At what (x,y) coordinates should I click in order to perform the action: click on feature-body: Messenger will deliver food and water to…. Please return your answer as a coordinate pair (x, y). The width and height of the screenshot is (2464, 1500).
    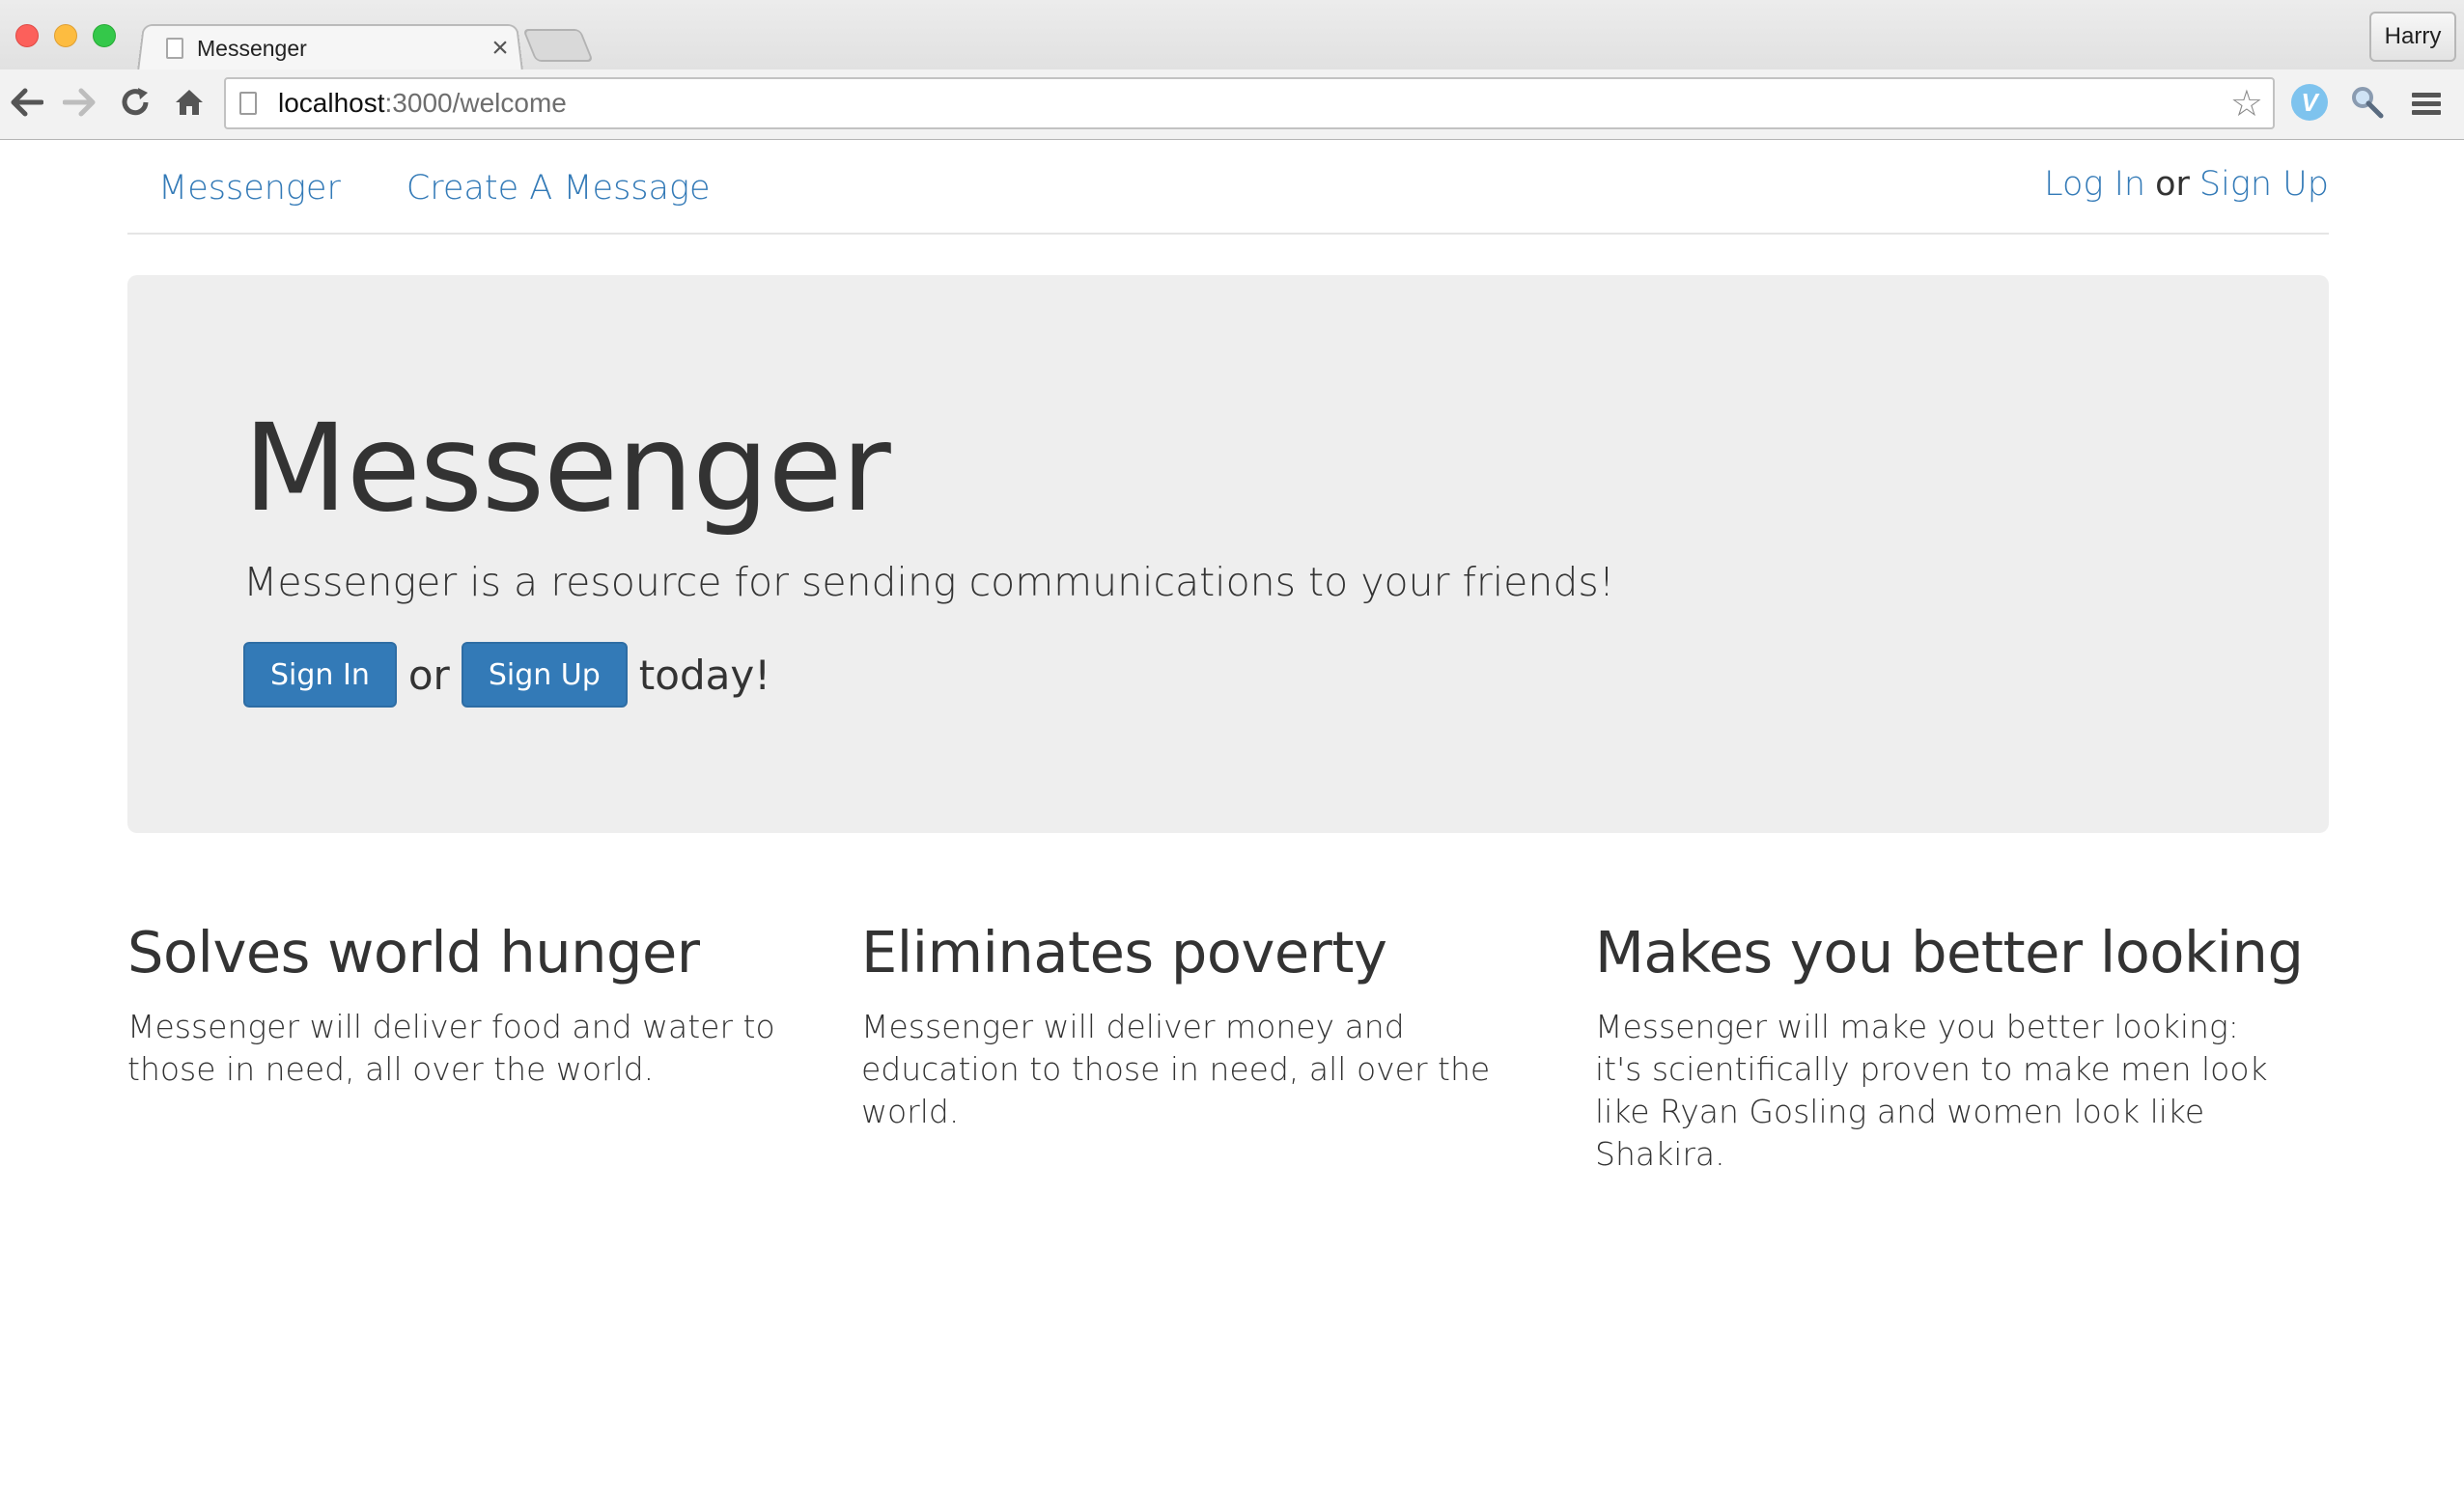
    Looking at the image, I should click on (451, 1047).